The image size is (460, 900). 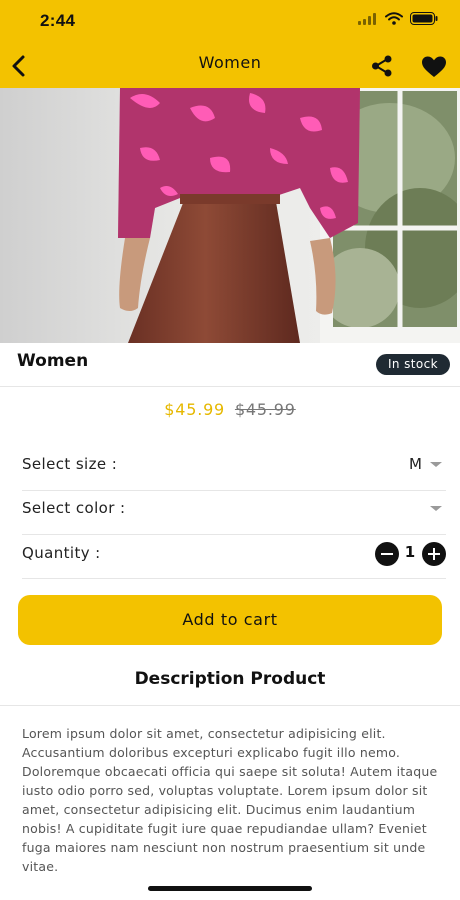 I want to click on description-title: Description Product, so click(x=230, y=679).